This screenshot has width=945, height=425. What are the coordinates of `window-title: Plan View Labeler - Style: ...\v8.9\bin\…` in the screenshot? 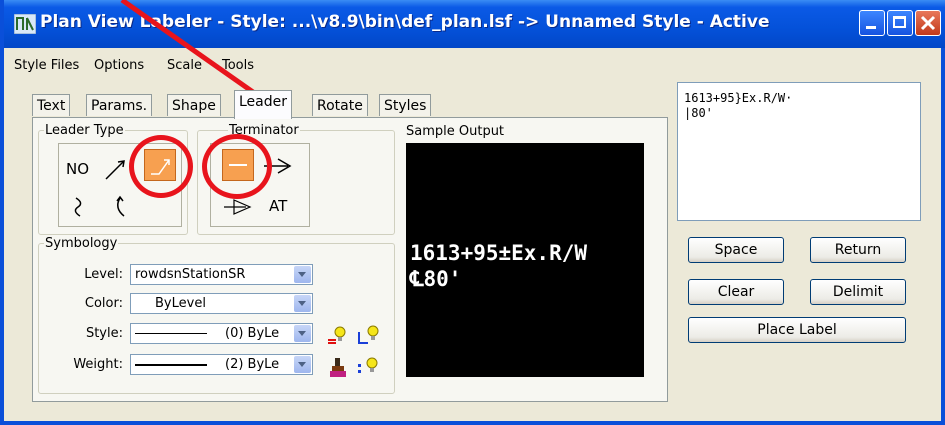 It's located at (405, 22).